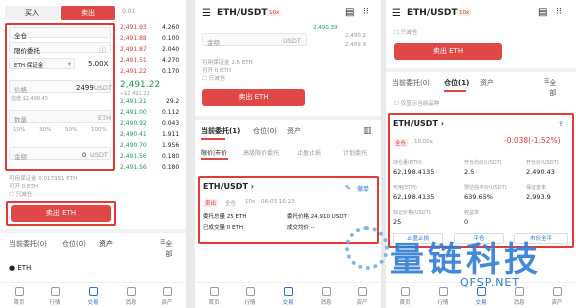  What do you see at coordinates (532, 140) in the screenshot?
I see `unrealized-pnl: -0.038(-1.52%)` at bounding box center [532, 140].